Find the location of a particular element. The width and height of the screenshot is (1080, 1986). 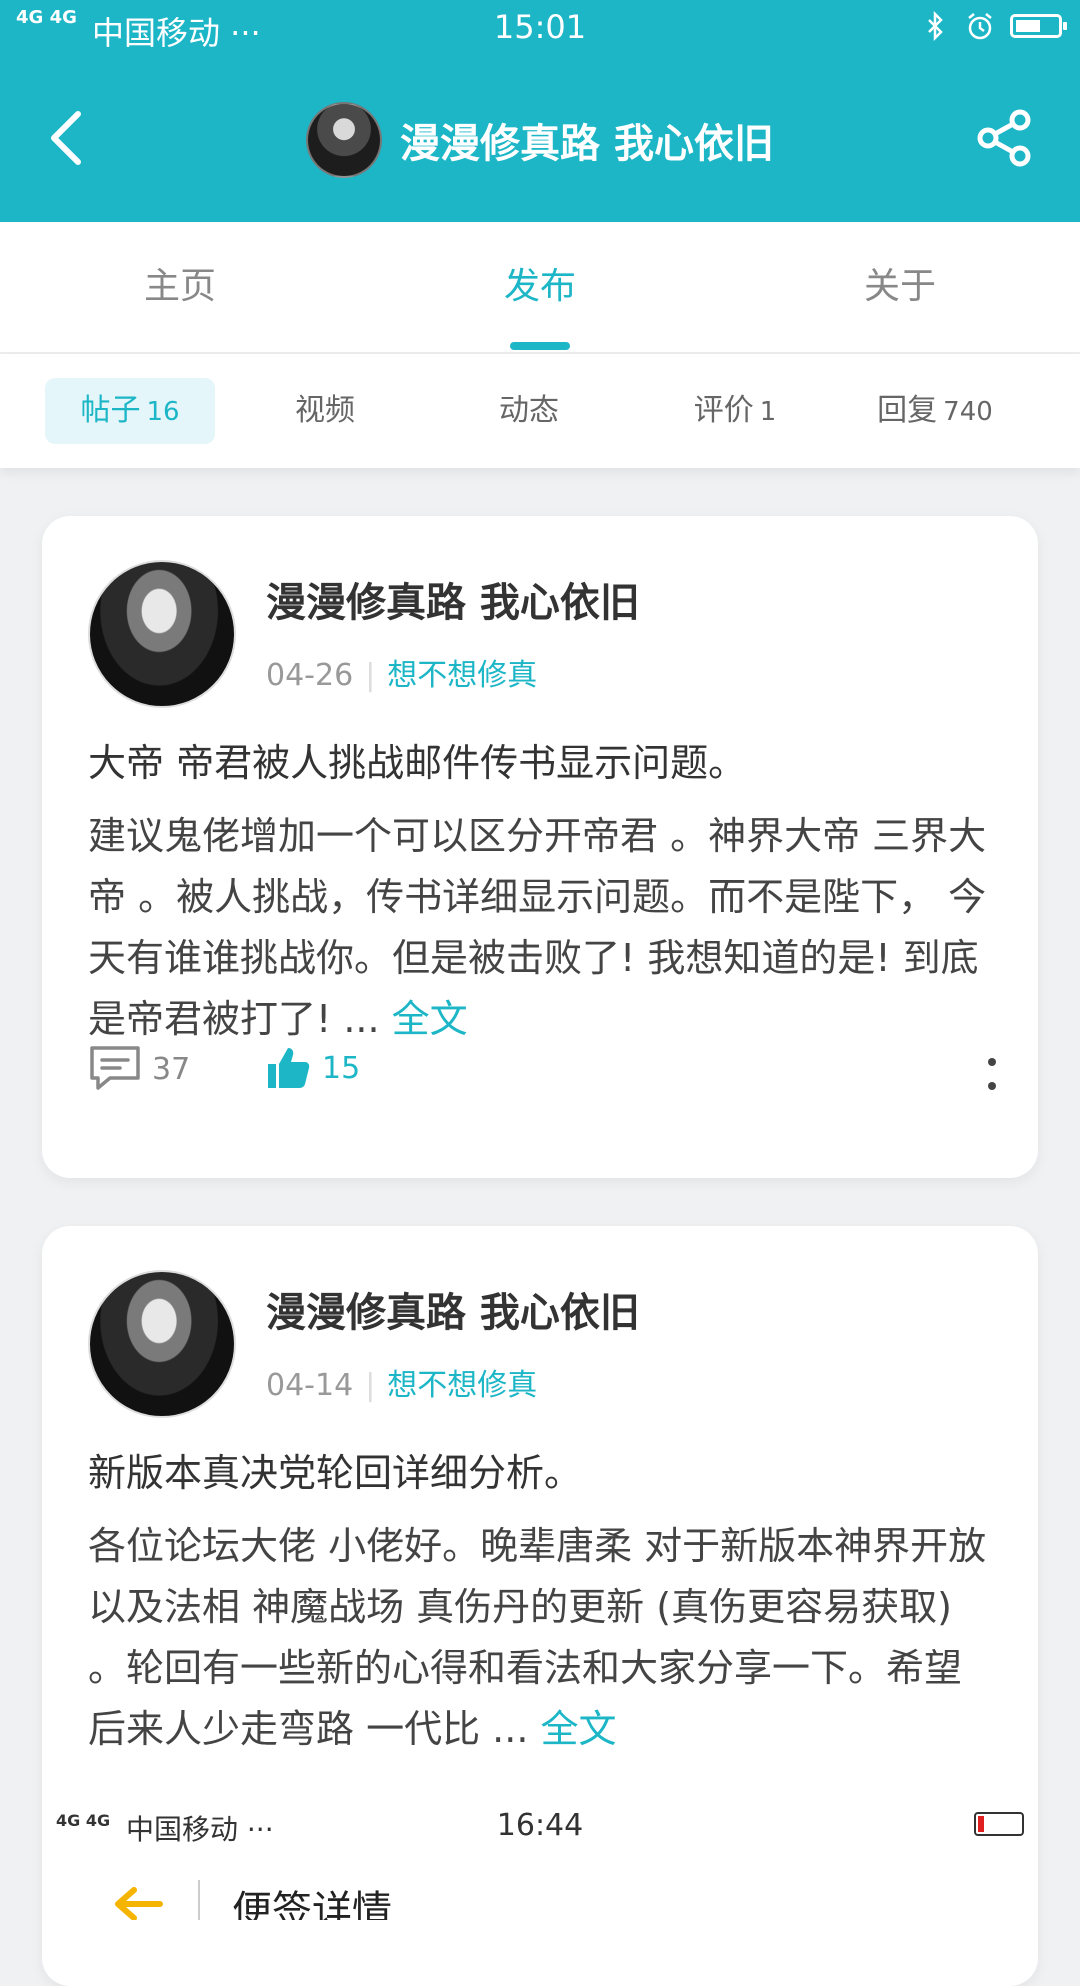

comment-icon is located at coordinates (115, 1068).